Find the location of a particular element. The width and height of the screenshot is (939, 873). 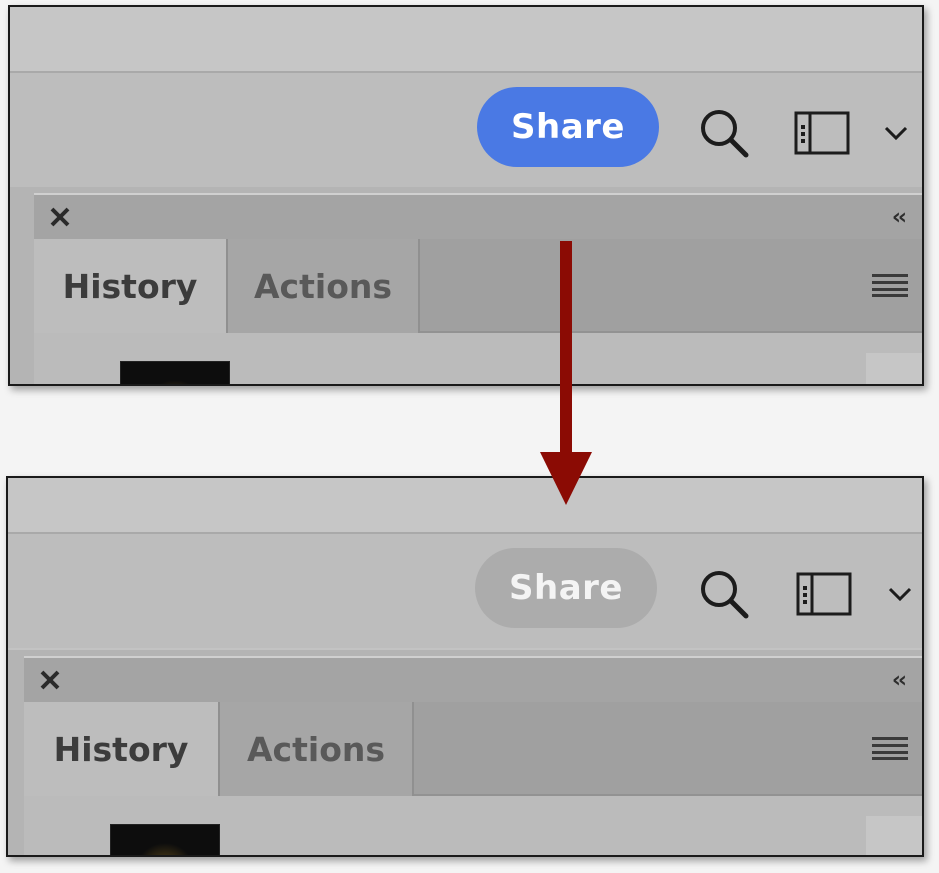

transition-arrow is located at coordinates (566, 373).